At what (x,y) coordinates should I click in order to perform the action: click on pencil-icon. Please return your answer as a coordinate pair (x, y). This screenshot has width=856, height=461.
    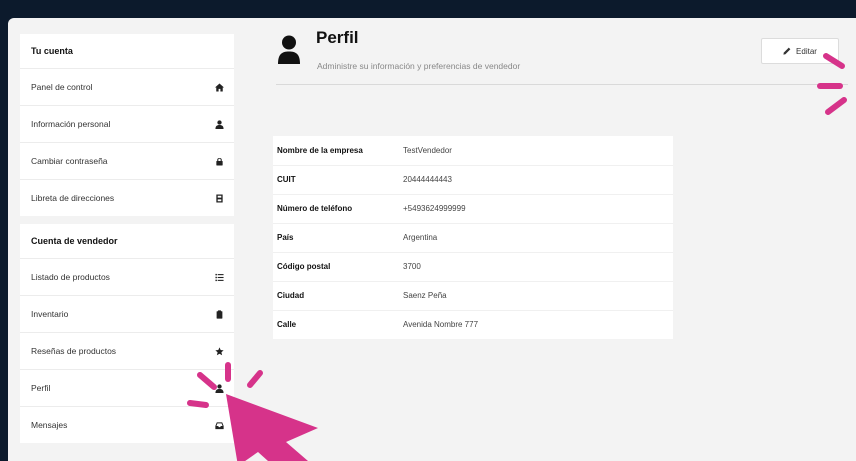
    Looking at the image, I should click on (787, 51).